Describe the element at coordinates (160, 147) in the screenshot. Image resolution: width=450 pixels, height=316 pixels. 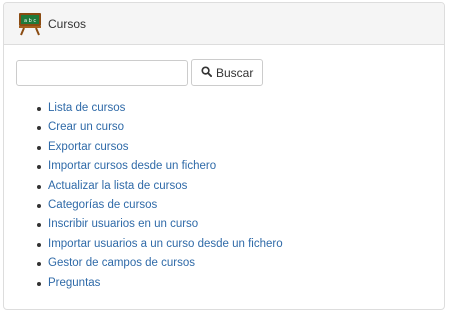
I see `list-item: Exportar cursos` at that location.